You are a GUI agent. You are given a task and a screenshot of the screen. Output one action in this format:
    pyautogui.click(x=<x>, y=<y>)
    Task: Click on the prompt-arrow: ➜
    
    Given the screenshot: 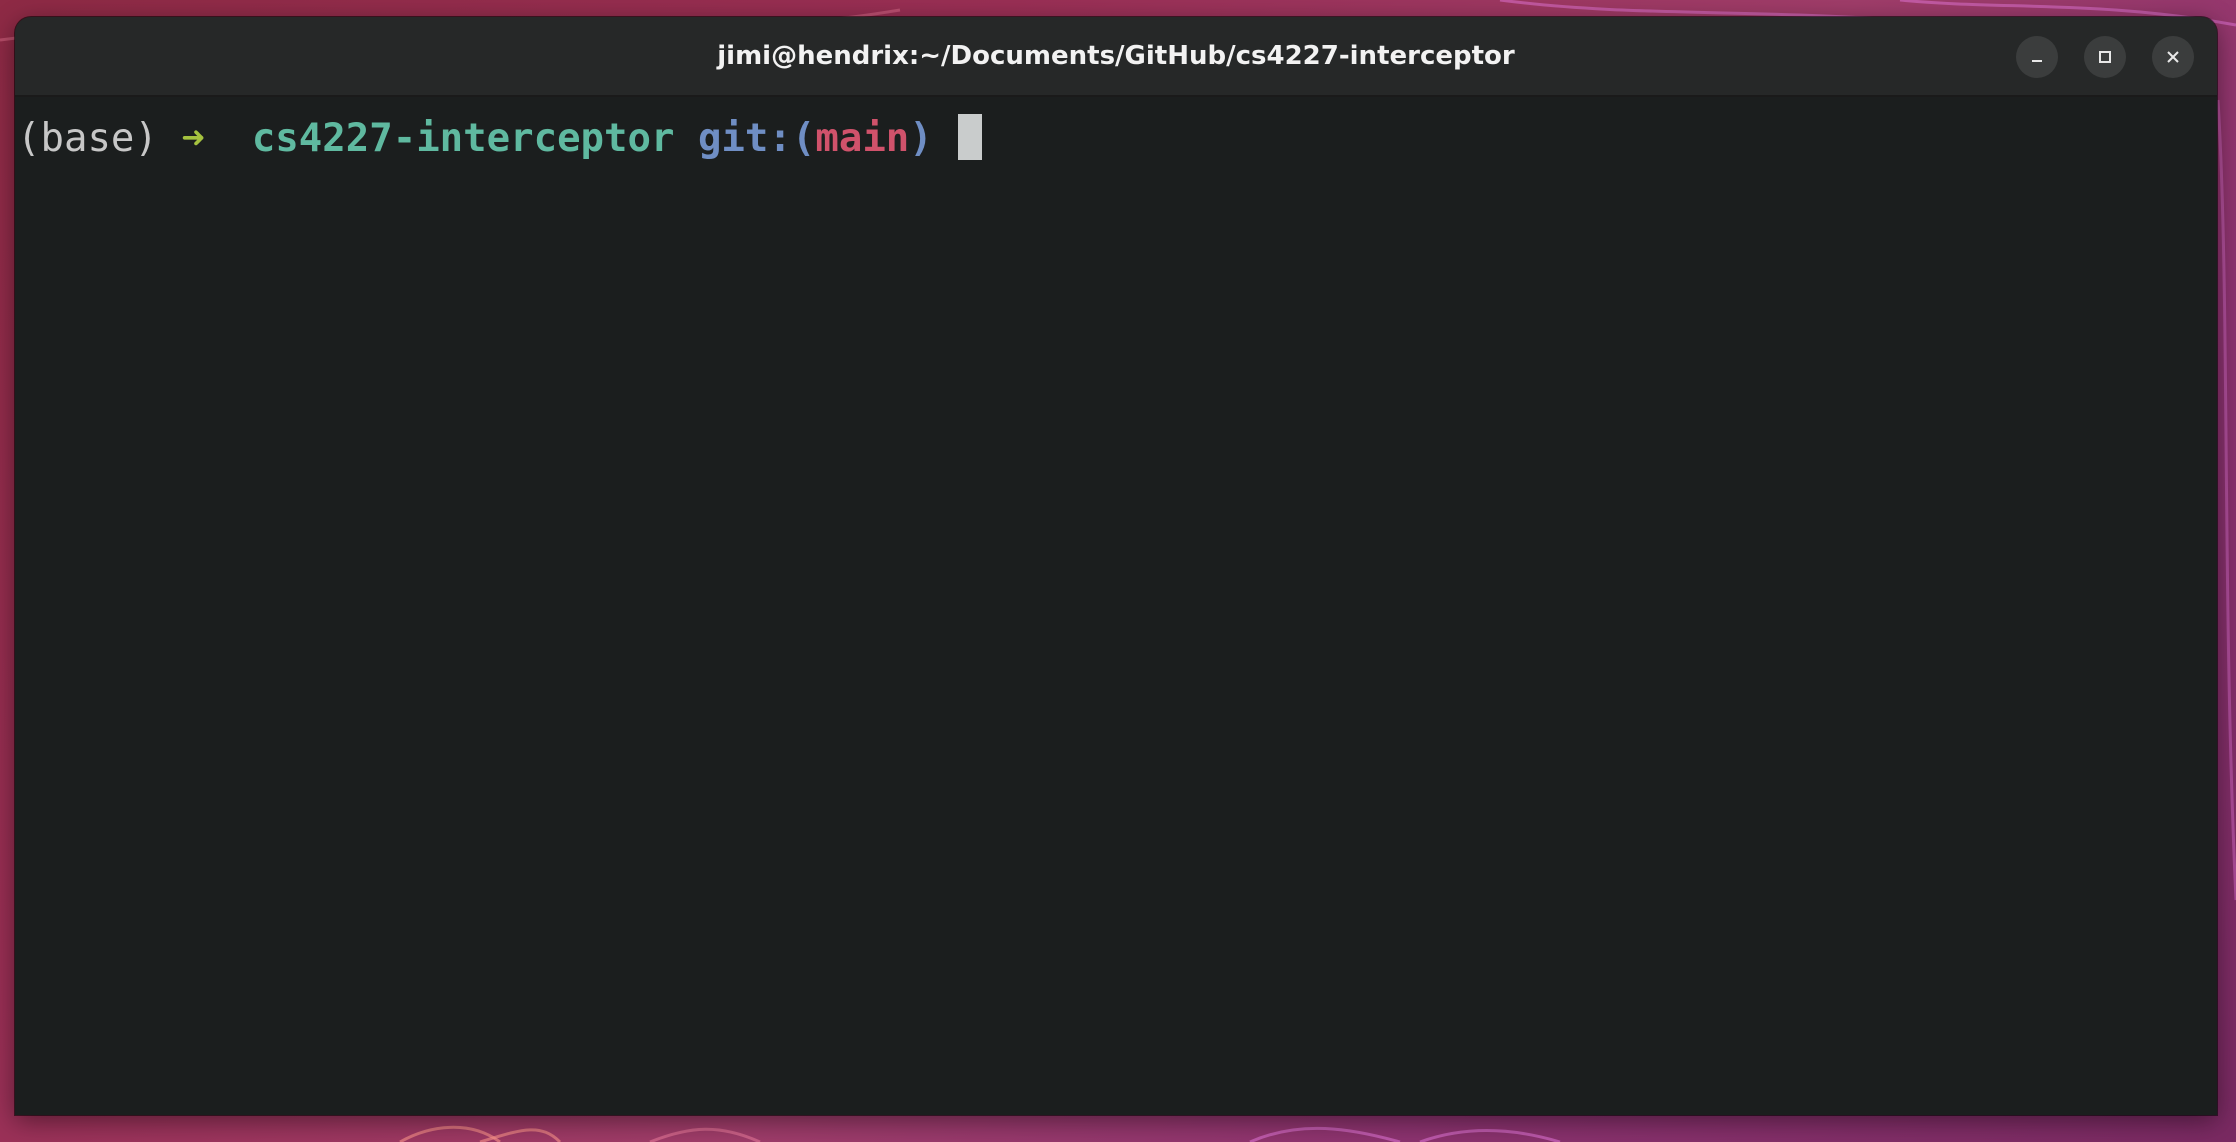 What is the action you would take?
    pyautogui.click(x=193, y=138)
    